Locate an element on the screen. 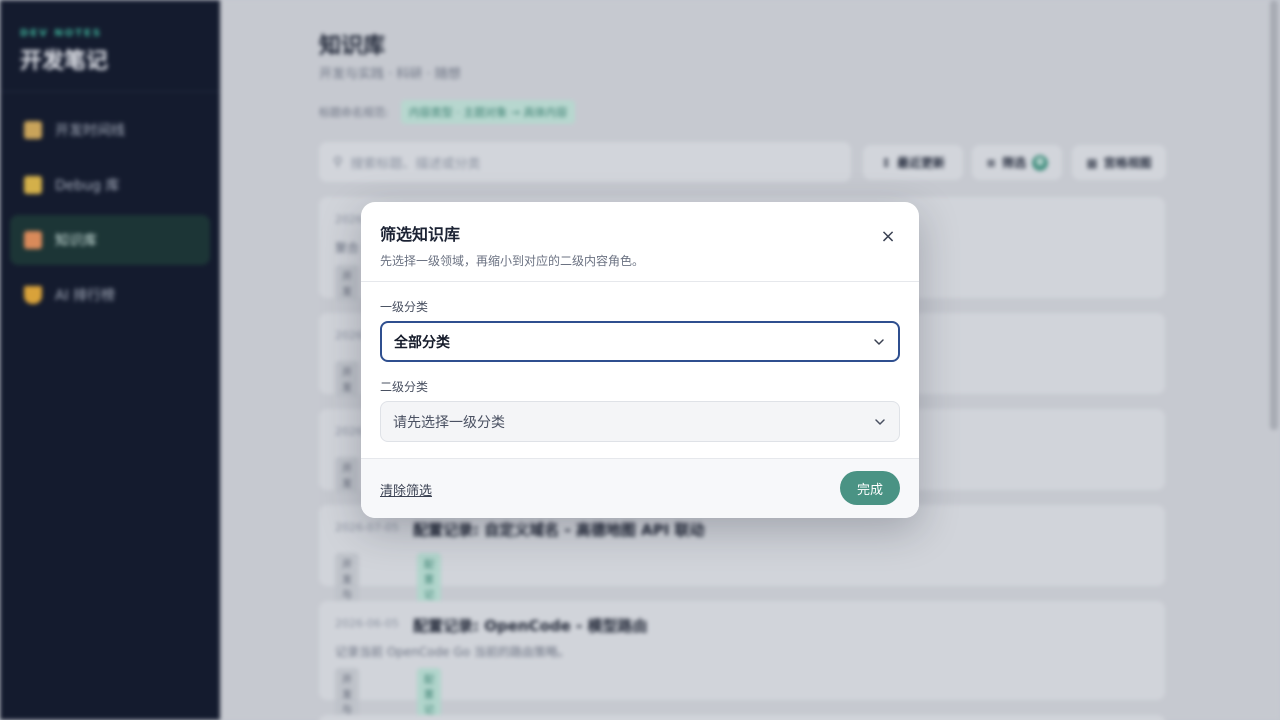  person-icon is located at coordinates (33, 130).